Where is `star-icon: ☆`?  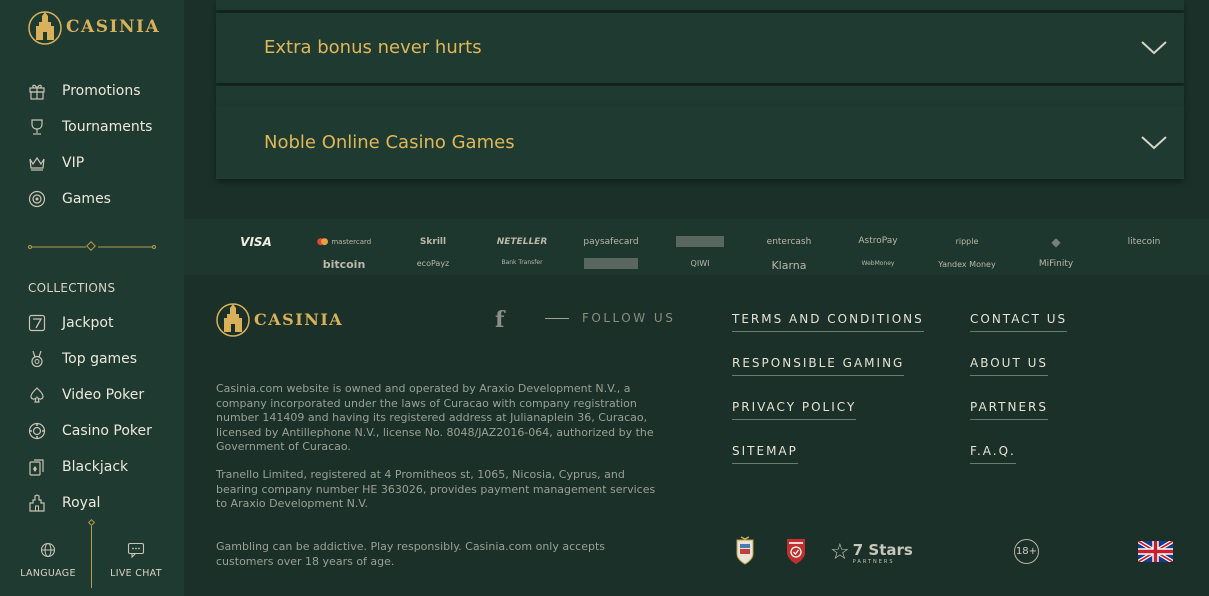
star-icon: ☆ is located at coordinates (840, 552).